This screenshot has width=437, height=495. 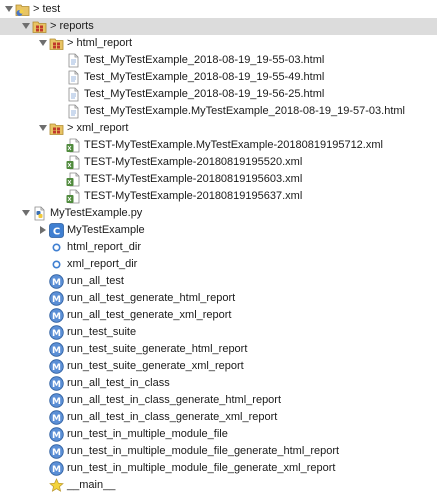 I want to click on tree-item-label: html_report_dir, so click(x=104, y=246).